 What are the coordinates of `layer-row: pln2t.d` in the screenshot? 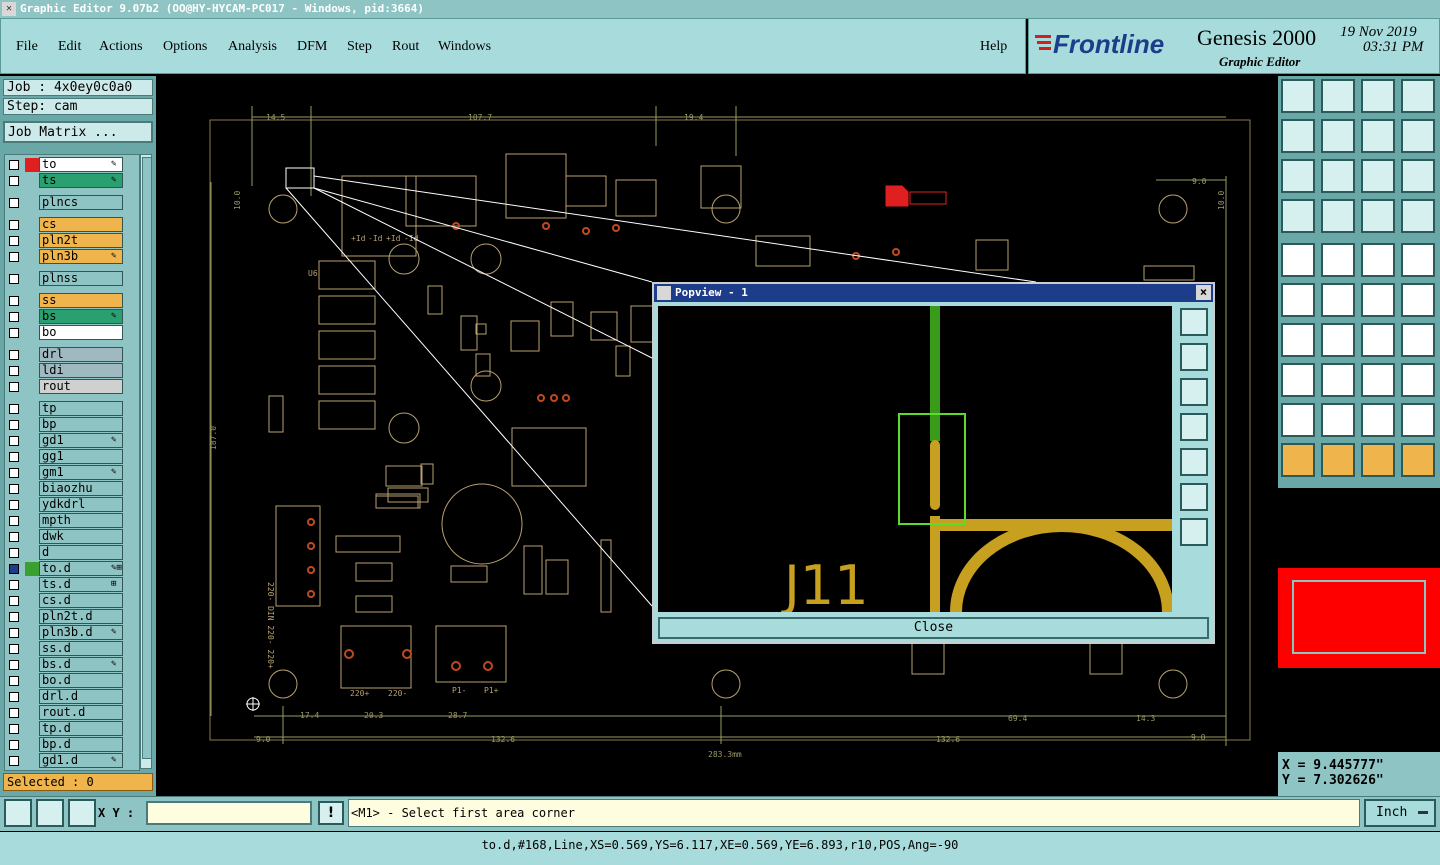 It's located at (72, 617).